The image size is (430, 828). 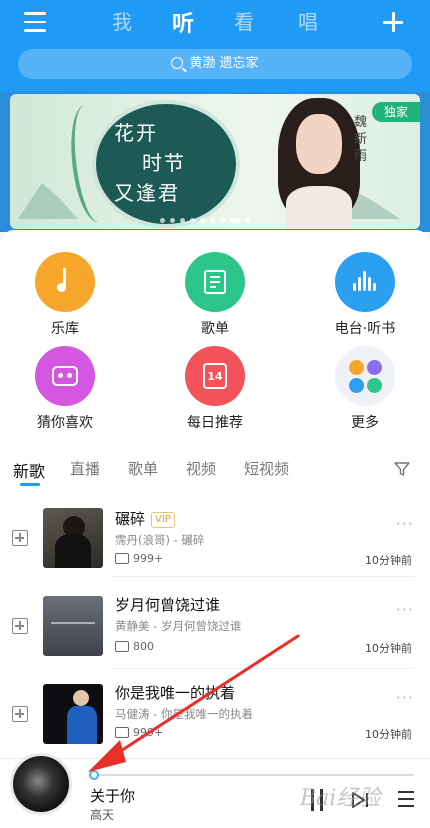 I want to click on top-header: 我 听 看 唱 黄渤 遗忘家, so click(x=215, y=46).